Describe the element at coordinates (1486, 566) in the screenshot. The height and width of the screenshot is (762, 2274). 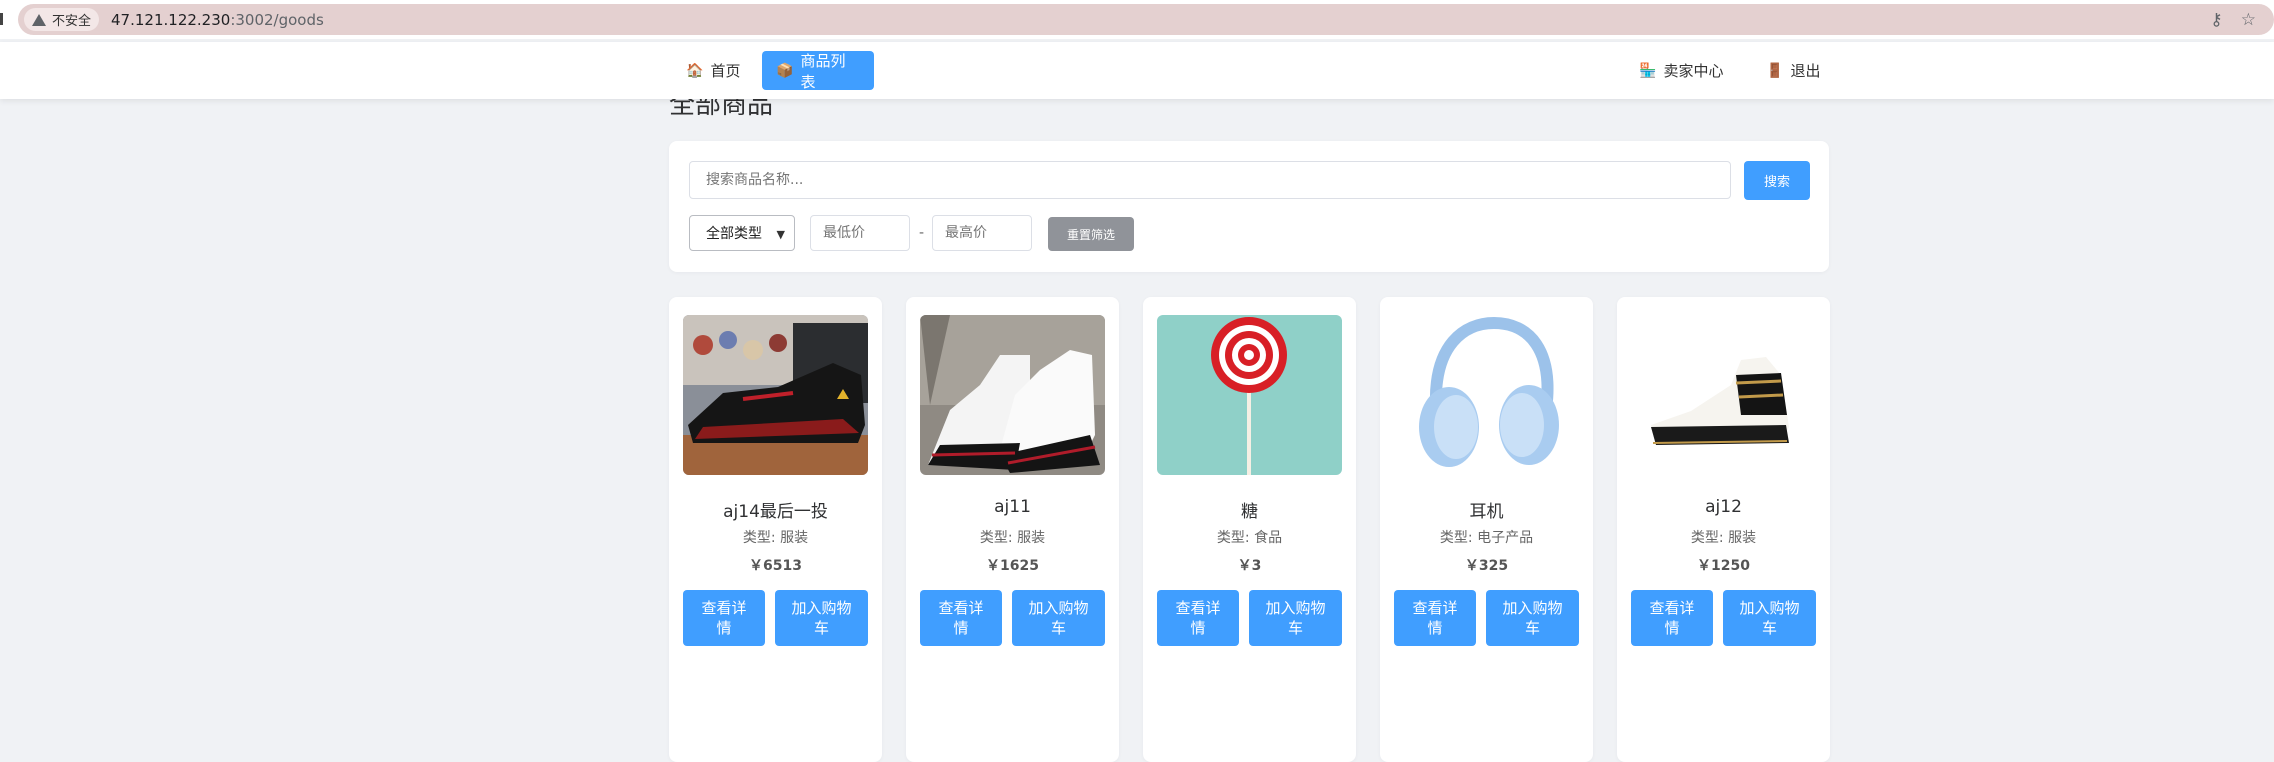
I see `product-price: ￥325` at that location.